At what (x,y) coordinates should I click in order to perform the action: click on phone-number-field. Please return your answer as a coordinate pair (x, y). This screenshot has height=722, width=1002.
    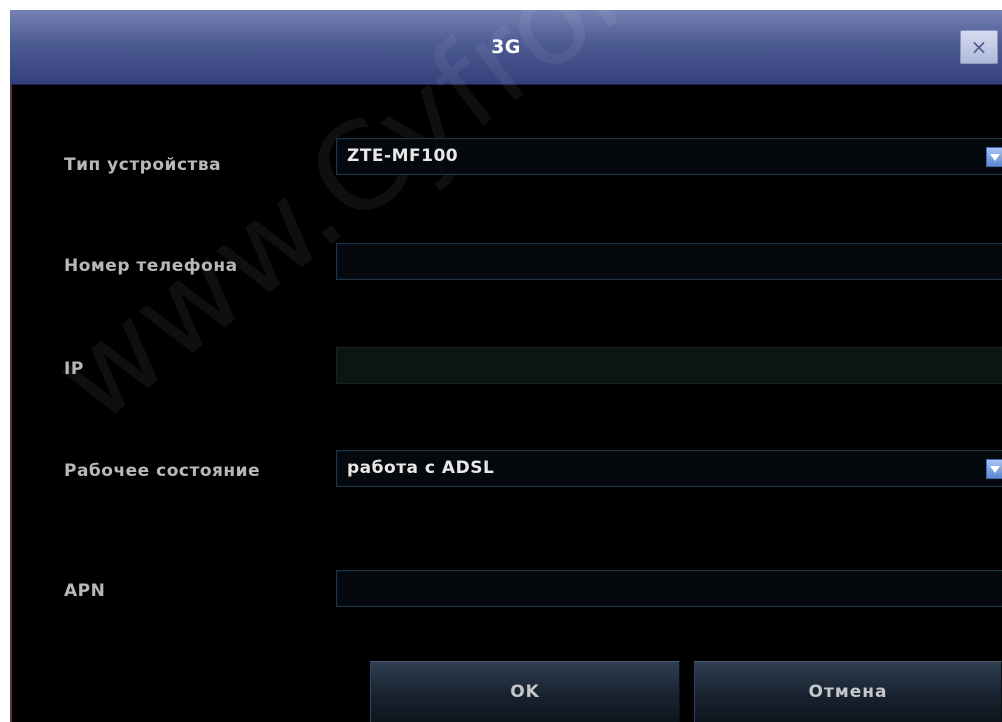
    Looking at the image, I should click on (669, 261).